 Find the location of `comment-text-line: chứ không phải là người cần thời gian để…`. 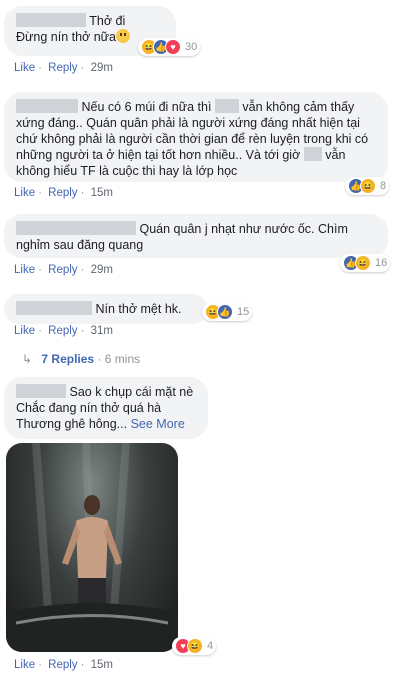

comment-text-line: chứ không phải là người cần thời gian để… is located at coordinates (192, 139).